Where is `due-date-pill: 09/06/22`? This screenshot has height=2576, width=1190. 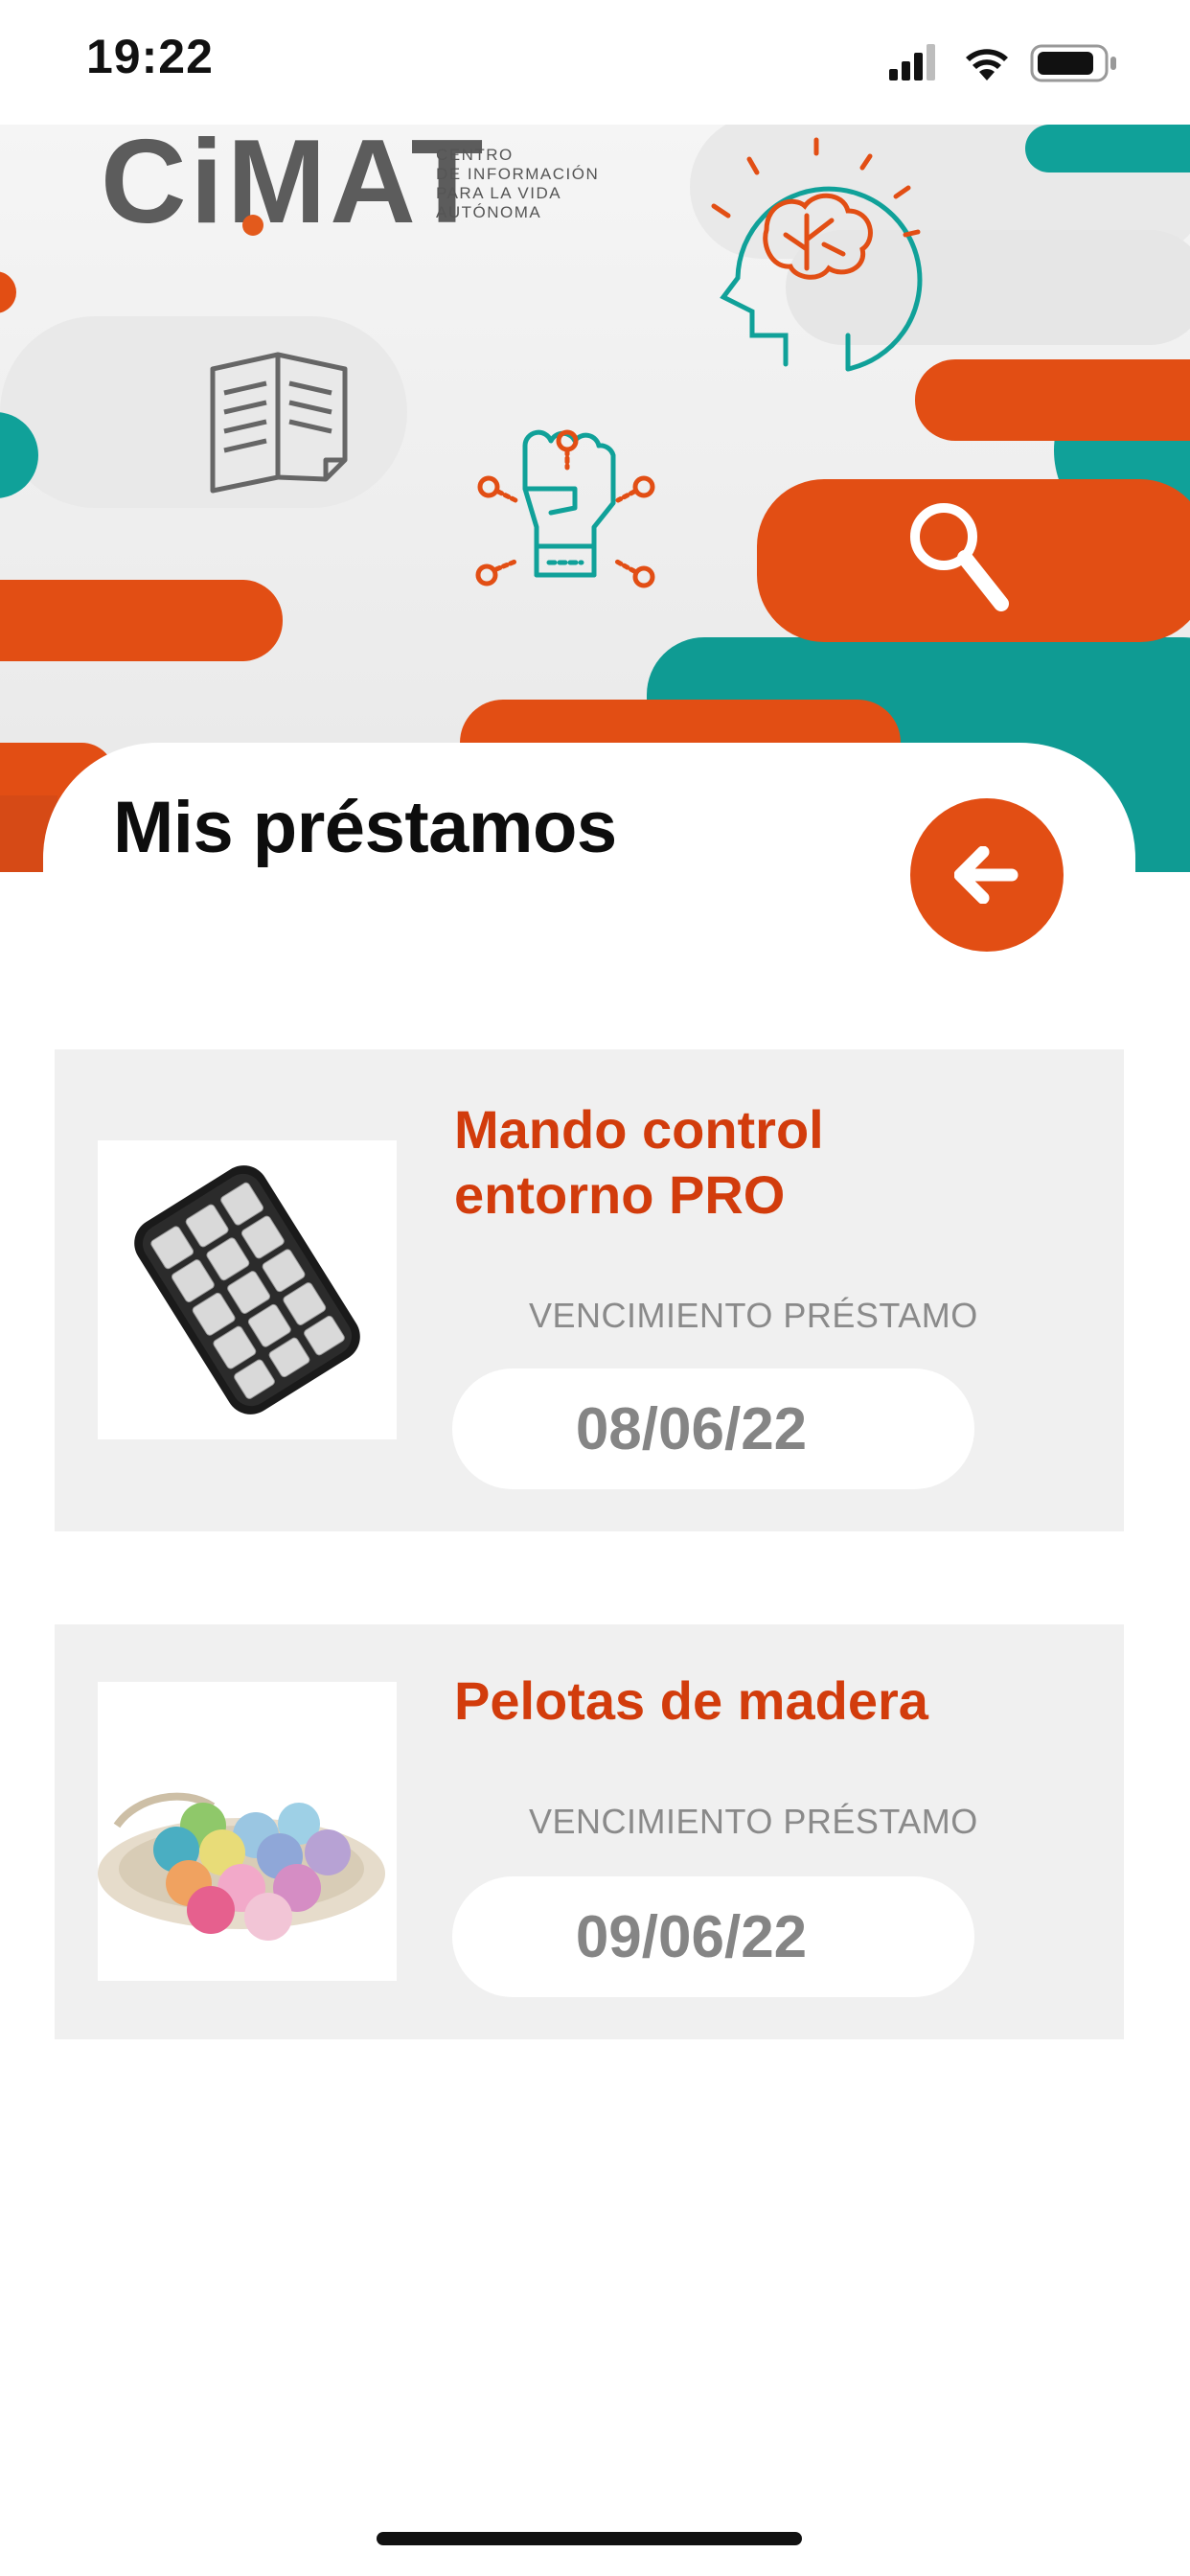 due-date-pill: 09/06/22 is located at coordinates (713, 1936).